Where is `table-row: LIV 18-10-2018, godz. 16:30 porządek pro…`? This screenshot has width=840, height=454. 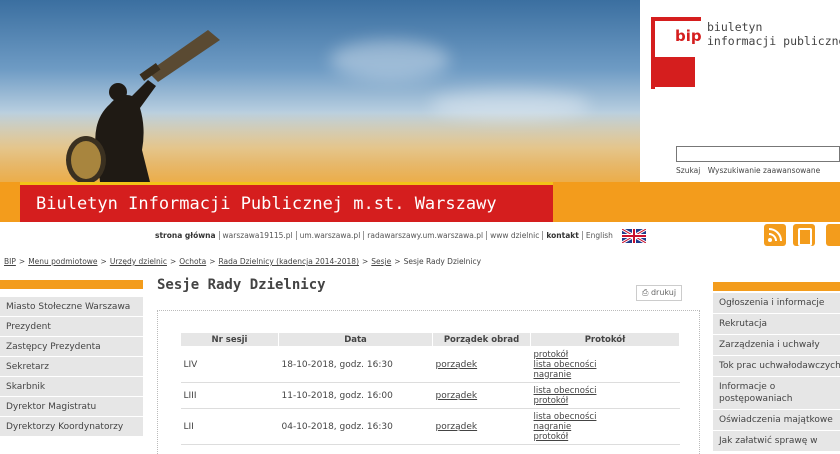
table-row: LIV 18-10-2018, godz. 16:30 porządek pro… is located at coordinates (430, 364).